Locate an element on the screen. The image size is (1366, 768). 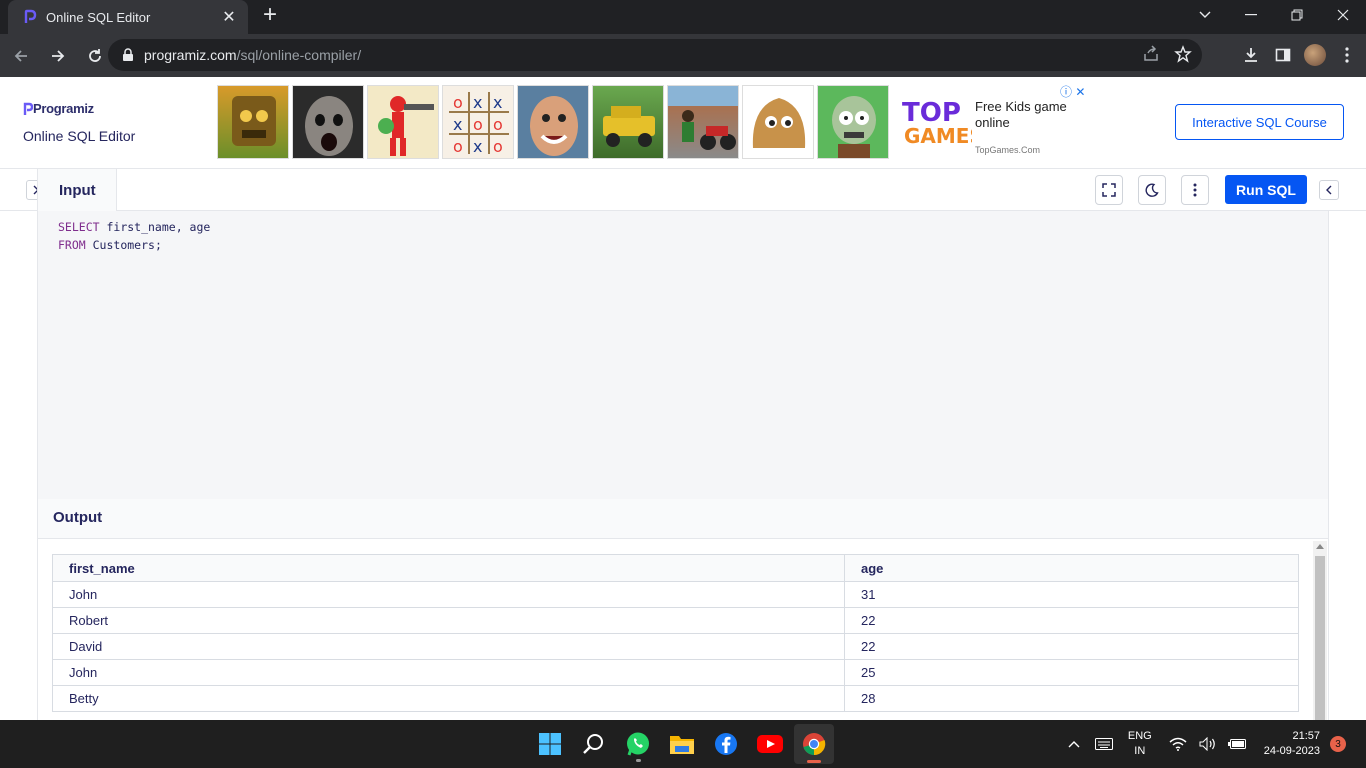
browser-menu-icon is located at coordinates (1347, 55).